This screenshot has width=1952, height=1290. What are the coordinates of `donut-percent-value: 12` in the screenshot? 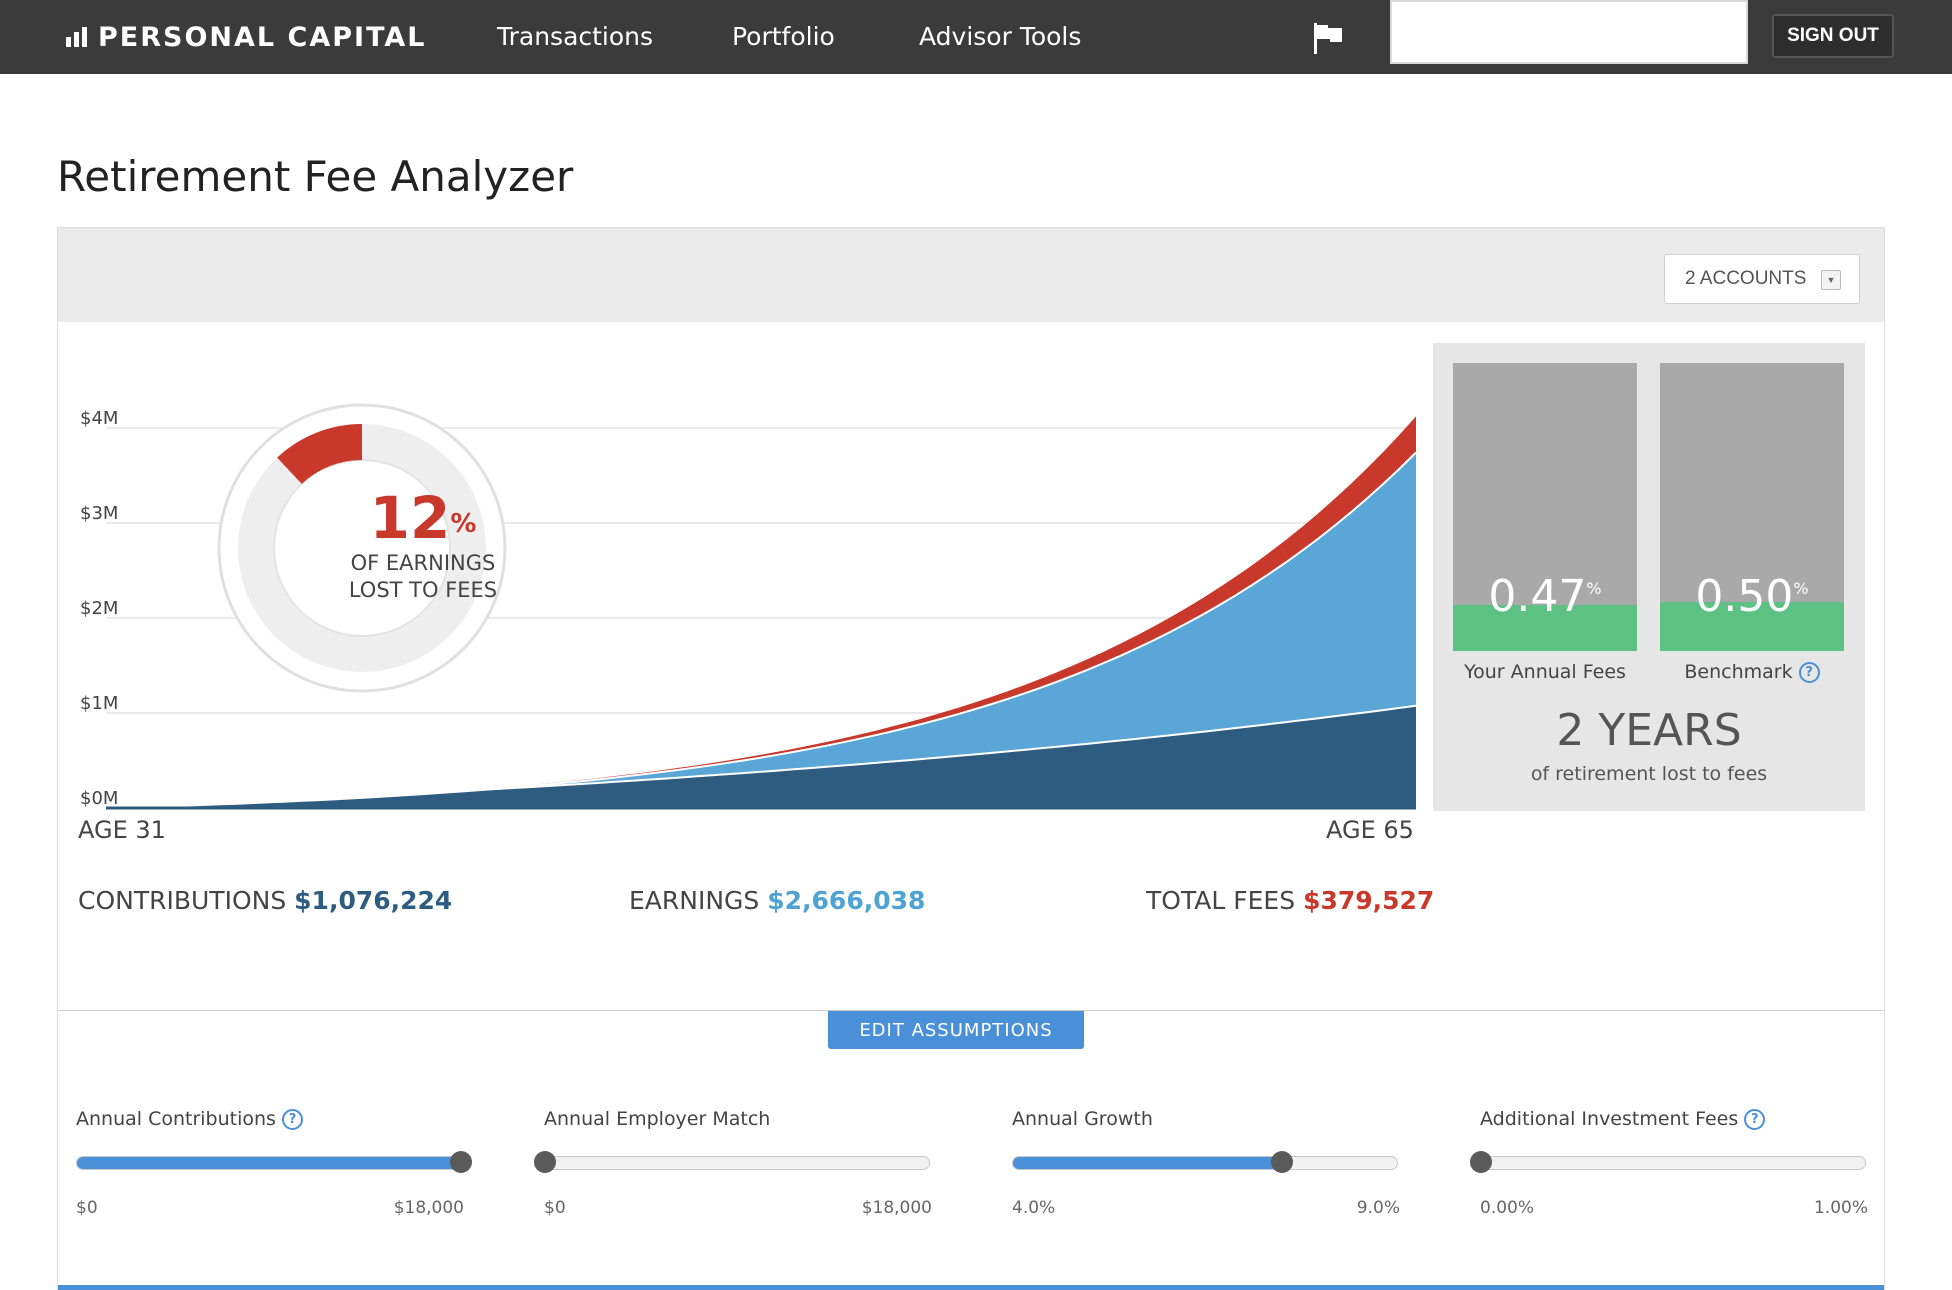 It's located at (410, 518).